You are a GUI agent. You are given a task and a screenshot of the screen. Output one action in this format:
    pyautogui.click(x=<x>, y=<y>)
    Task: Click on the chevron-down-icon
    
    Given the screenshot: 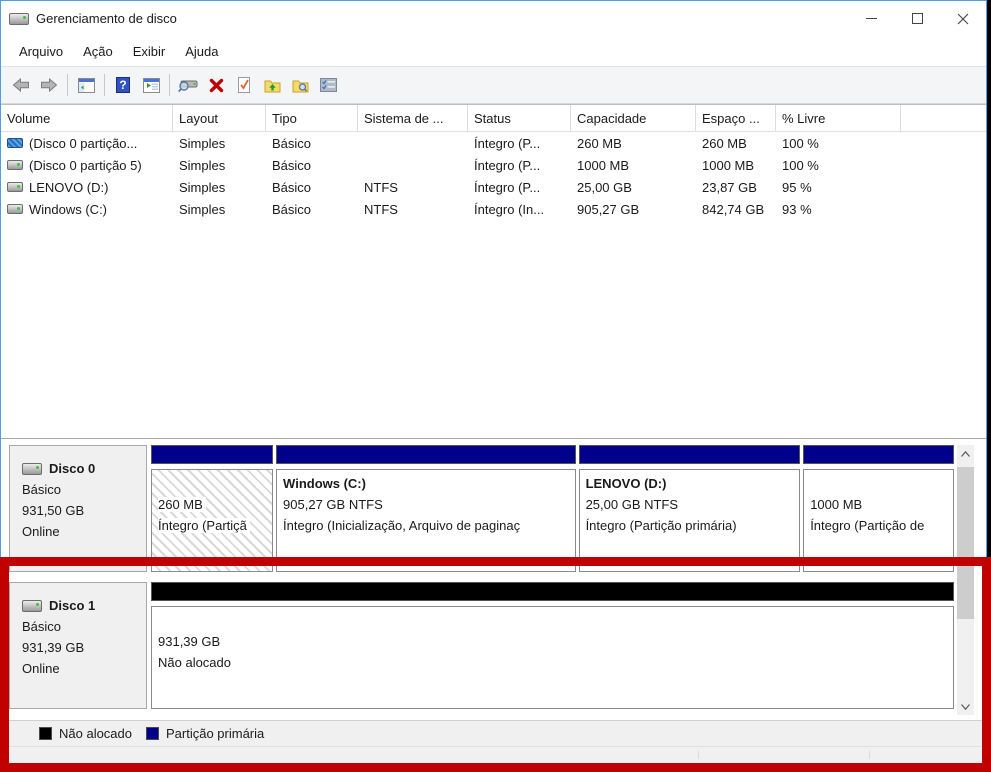 What is the action you would take?
    pyautogui.click(x=965, y=706)
    